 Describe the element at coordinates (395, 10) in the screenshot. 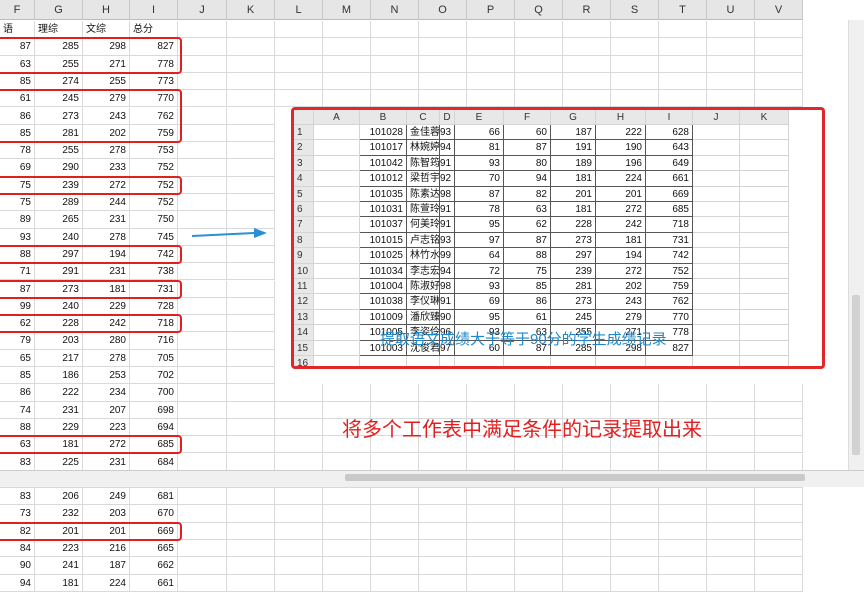

I see `column-header: N` at that location.